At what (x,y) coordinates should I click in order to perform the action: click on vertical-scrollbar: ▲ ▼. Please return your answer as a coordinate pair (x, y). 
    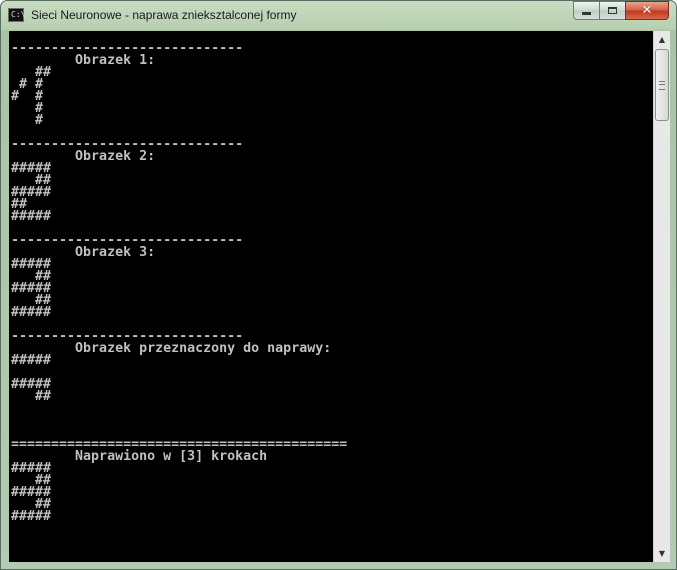
    Looking at the image, I should click on (661, 296).